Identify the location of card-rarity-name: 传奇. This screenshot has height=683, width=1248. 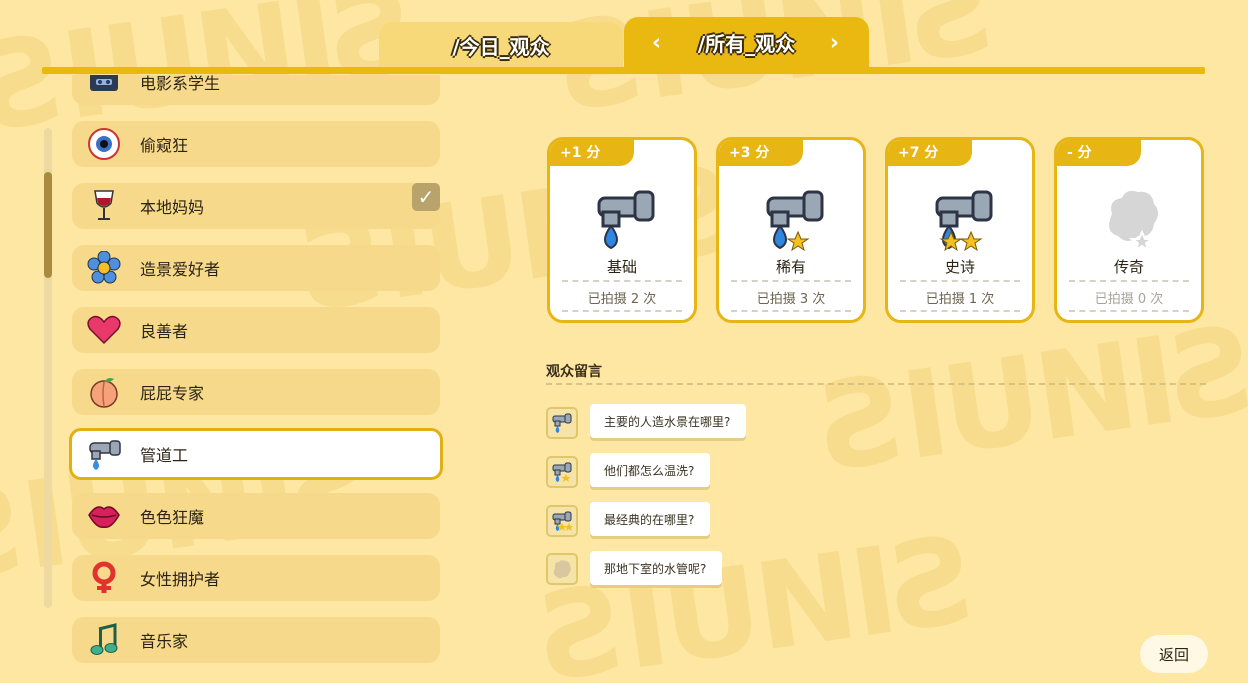
(1128, 267).